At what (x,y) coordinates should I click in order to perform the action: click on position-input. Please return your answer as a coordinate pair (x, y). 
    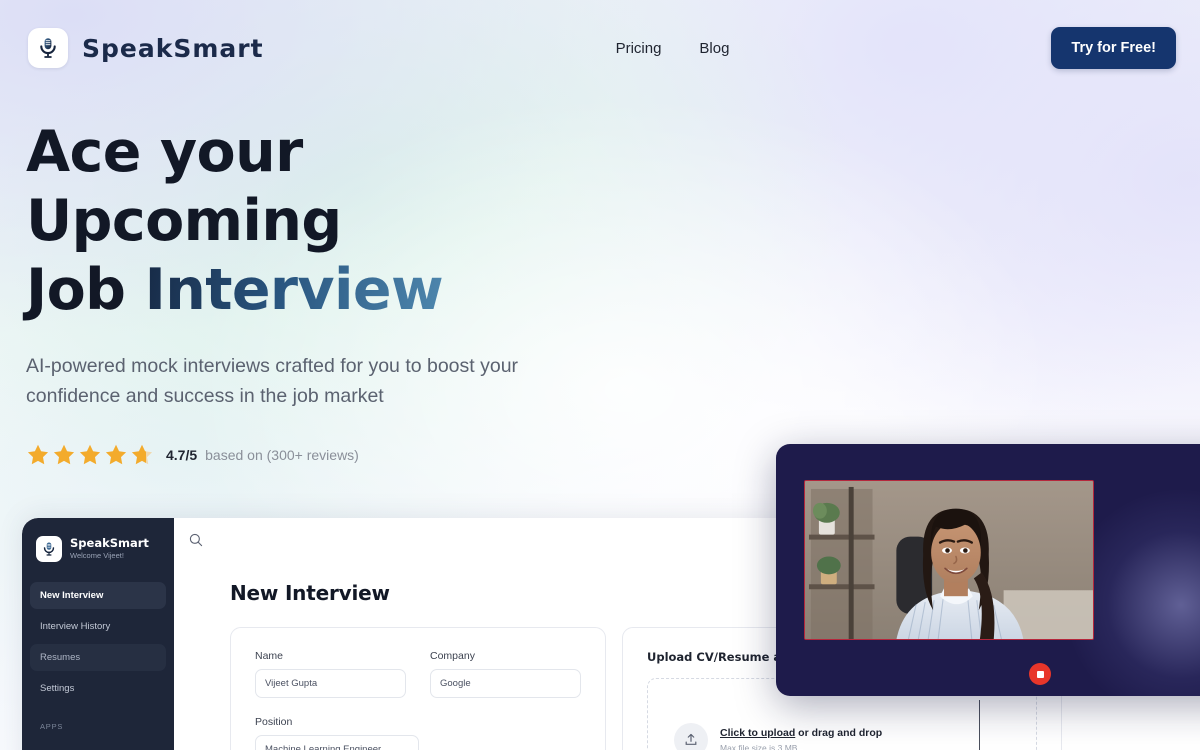
    Looking at the image, I should click on (337, 742).